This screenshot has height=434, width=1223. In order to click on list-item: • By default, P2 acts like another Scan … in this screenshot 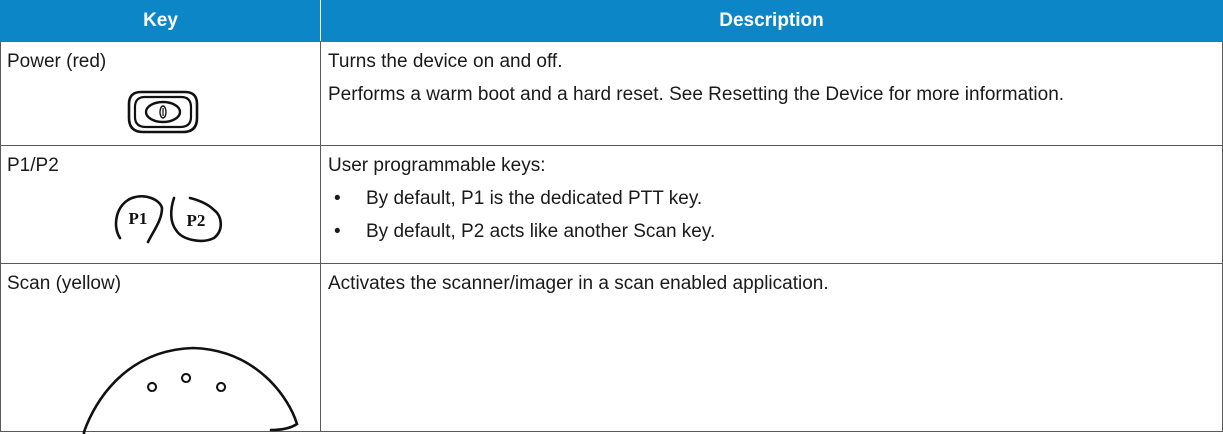, I will do `click(775, 232)`.